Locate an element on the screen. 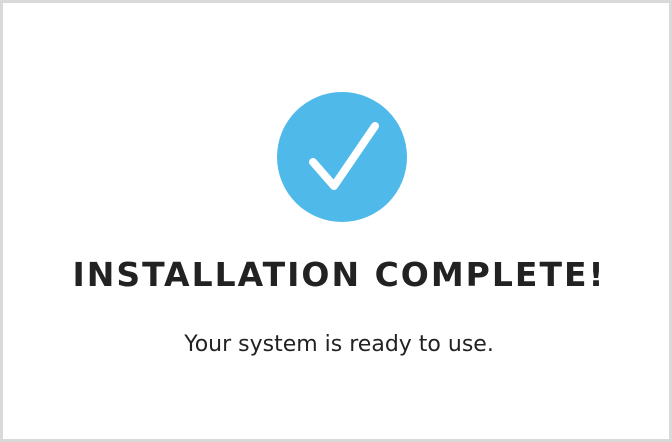 Image resolution: width=672 pixels, height=442 pixels. checkmark-circle-icon is located at coordinates (342, 157).